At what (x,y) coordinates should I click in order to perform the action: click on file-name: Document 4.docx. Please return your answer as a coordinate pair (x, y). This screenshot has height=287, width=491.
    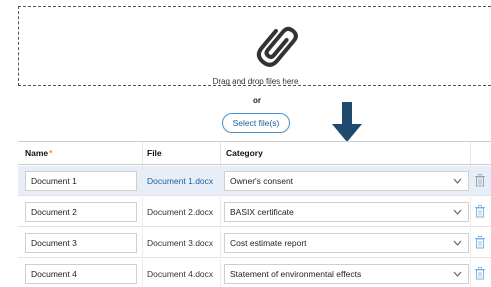
    Looking at the image, I should click on (180, 274).